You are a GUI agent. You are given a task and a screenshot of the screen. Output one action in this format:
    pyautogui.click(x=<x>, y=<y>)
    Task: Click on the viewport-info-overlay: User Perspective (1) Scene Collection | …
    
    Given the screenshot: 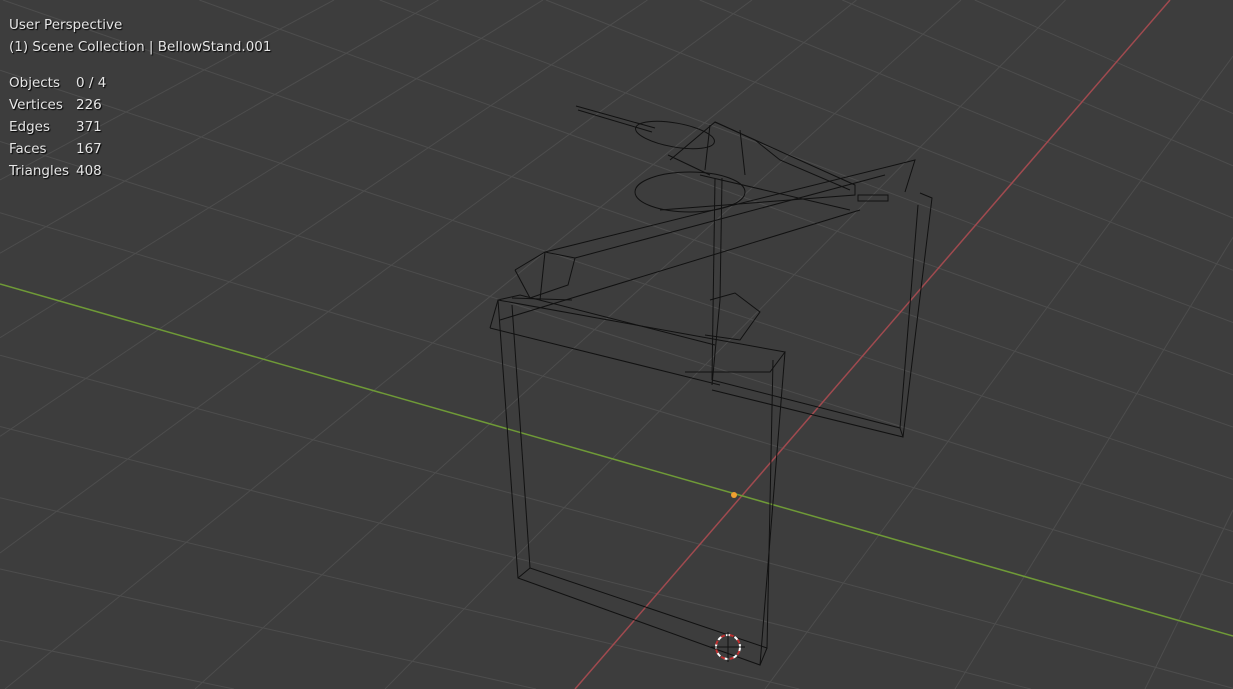 What is the action you would take?
    pyautogui.click(x=140, y=98)
    